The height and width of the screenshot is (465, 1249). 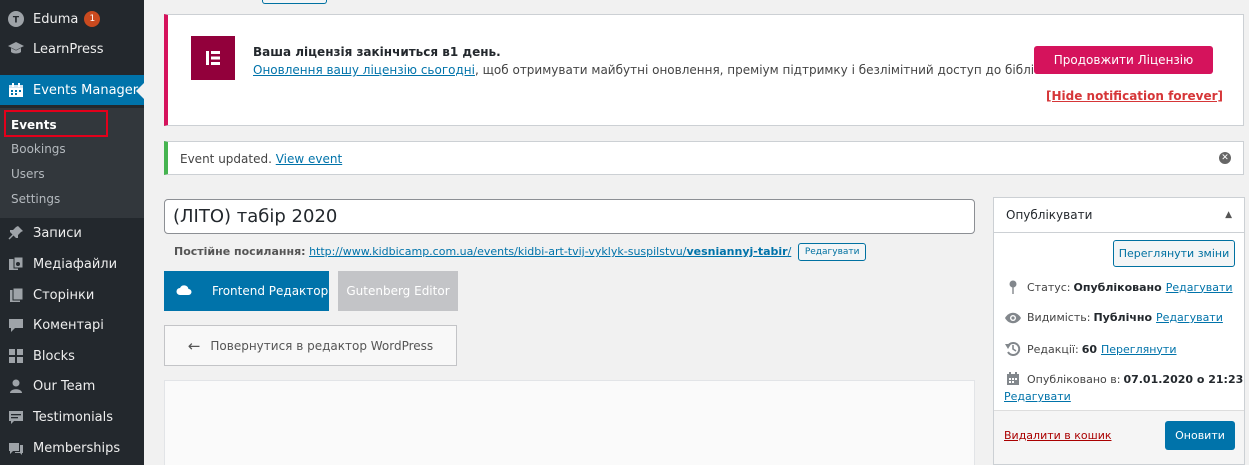 What do you see at coordinates (309, 159) in the screenshot?
I see `view-event-link: View event` at bounding box center [309, 159].